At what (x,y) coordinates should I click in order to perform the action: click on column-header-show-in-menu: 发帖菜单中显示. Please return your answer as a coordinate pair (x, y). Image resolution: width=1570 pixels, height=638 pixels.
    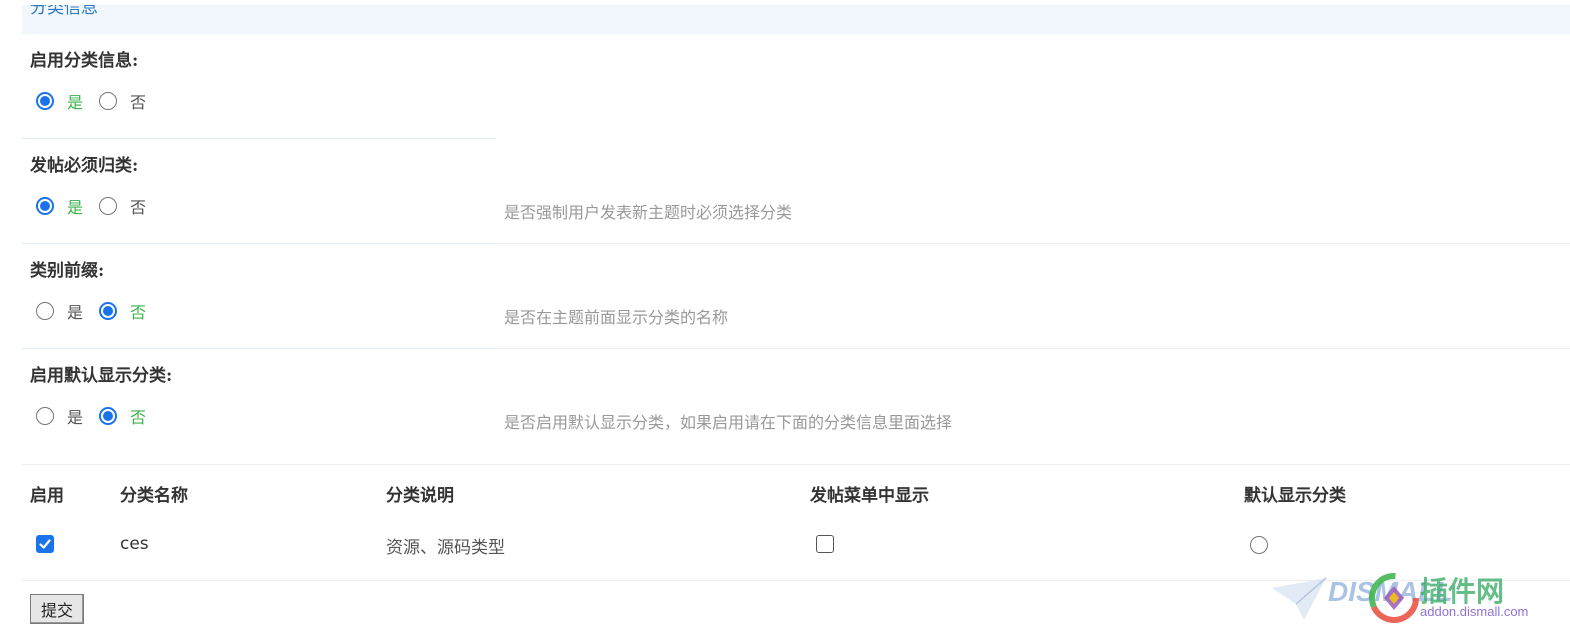
    Looking at the image, I should click on (869, 496).